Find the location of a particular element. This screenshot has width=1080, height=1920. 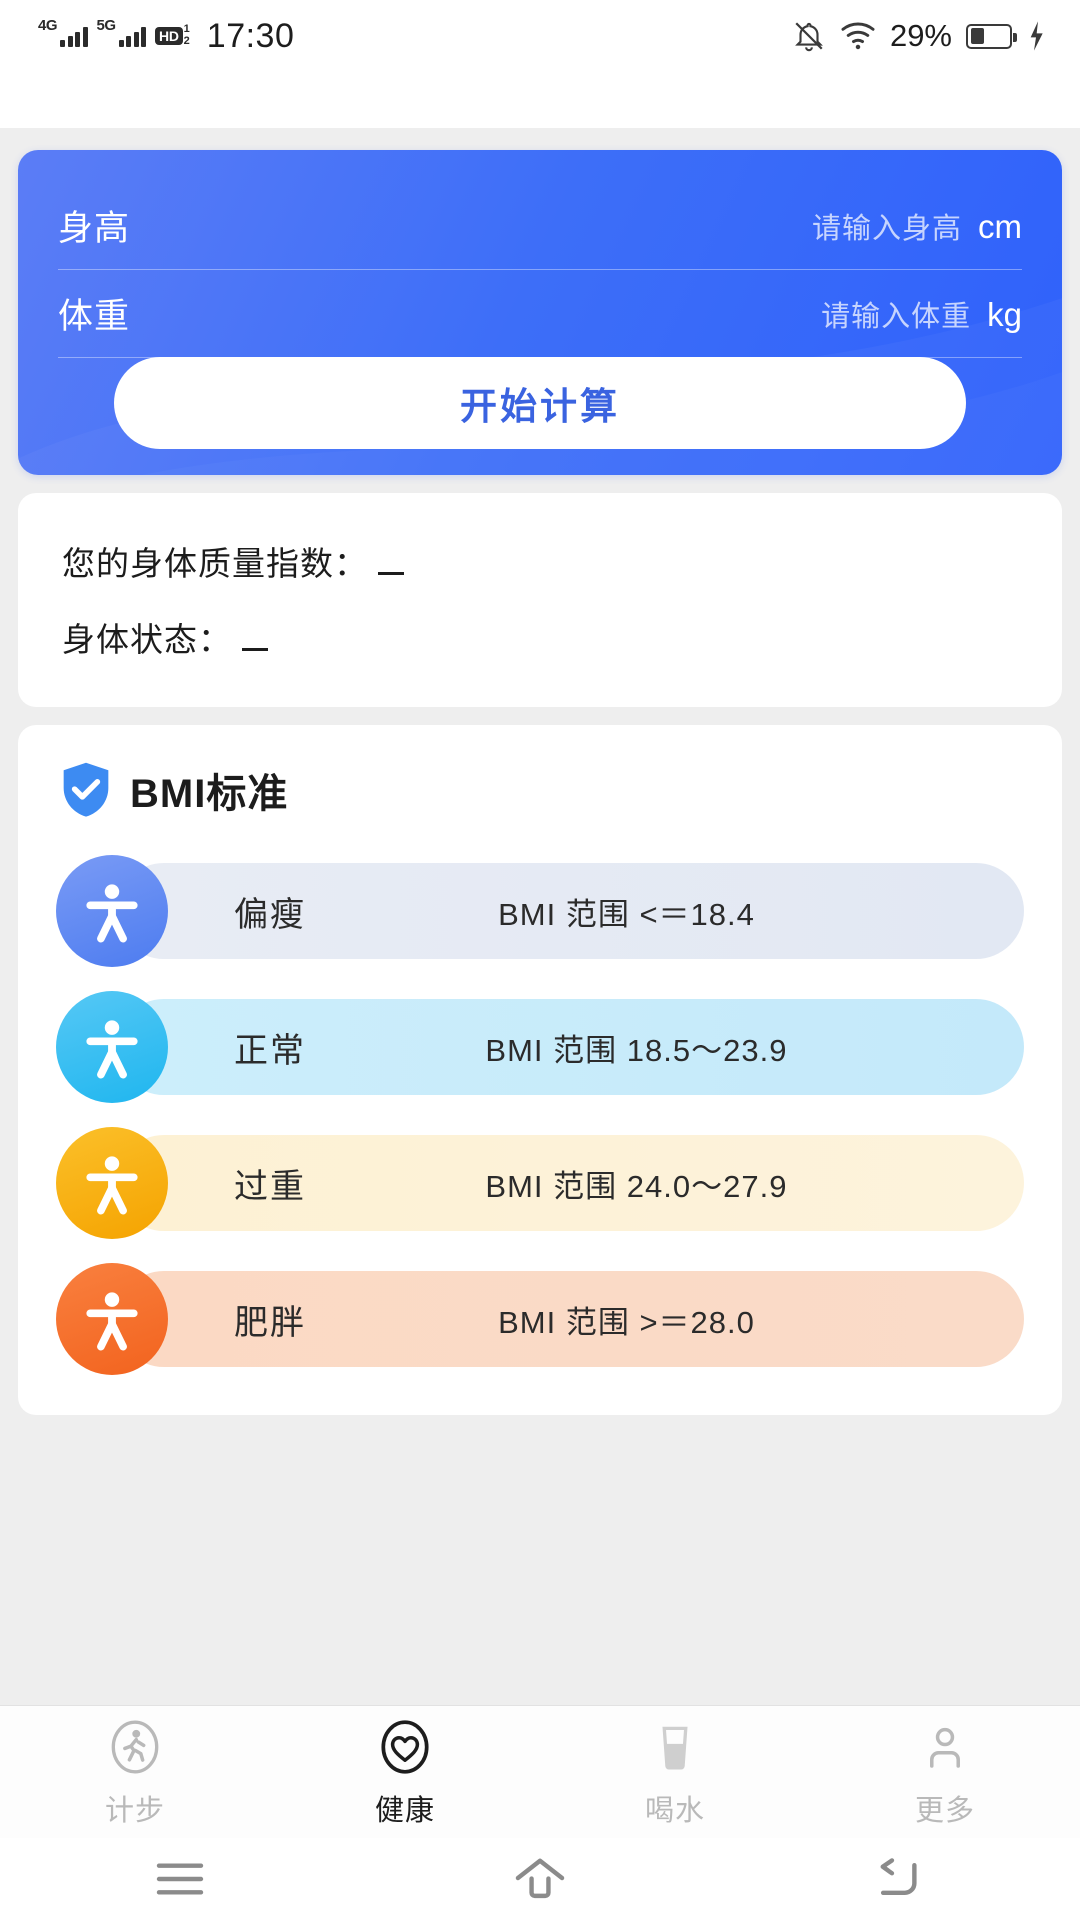

tab-pedometer: 计步 is located at coordinates (135, 1772).